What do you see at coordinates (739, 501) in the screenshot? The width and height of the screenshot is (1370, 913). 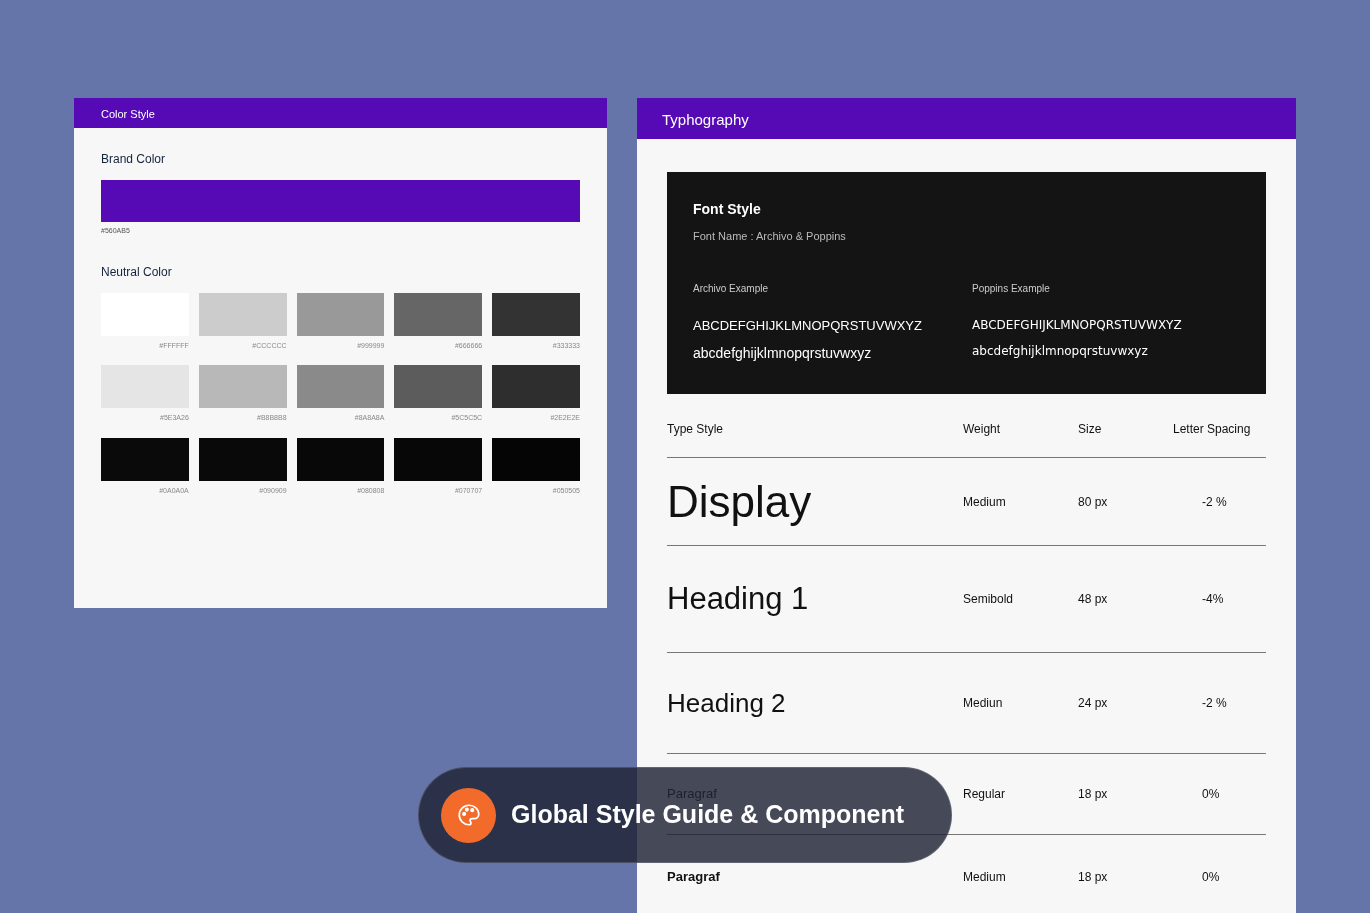 I see `type-style-sample: Display` at bounding box center [739, 501].